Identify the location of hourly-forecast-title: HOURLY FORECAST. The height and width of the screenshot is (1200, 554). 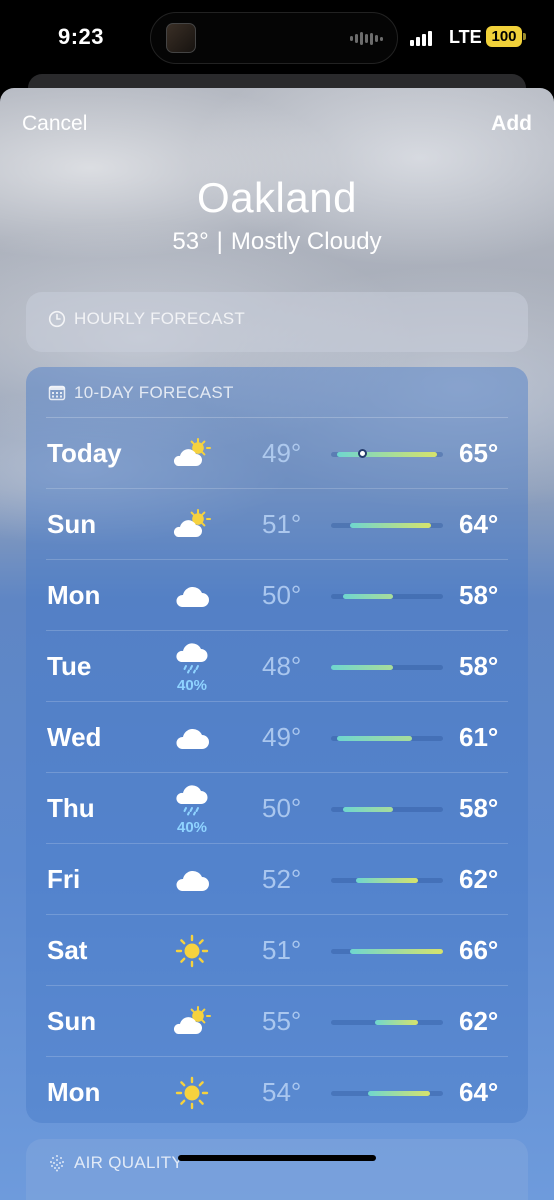
(160, 318).